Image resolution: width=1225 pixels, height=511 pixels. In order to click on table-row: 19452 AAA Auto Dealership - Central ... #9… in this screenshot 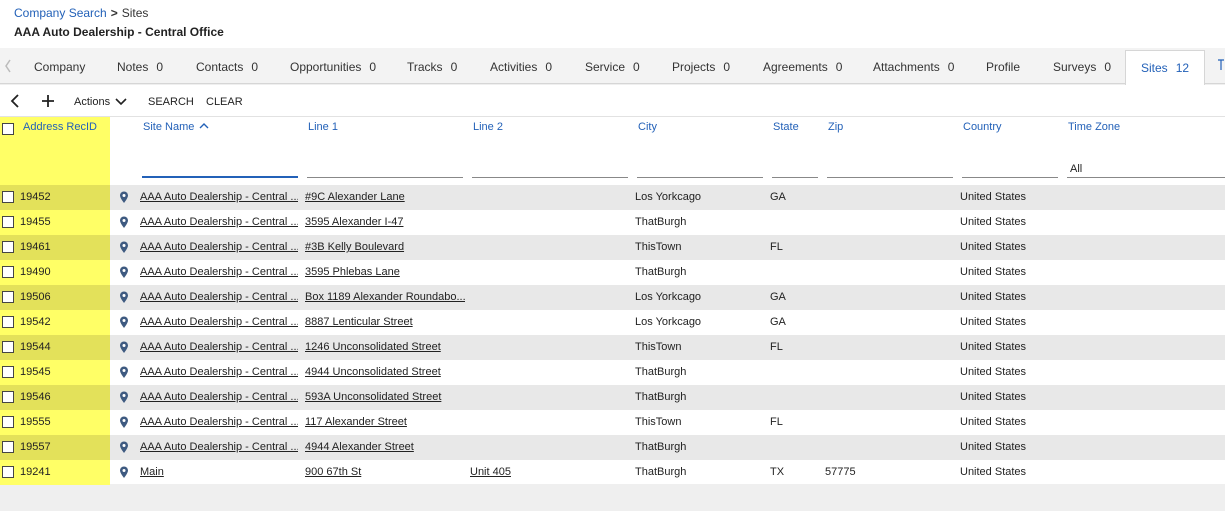, I will do `click(612, 197)`.